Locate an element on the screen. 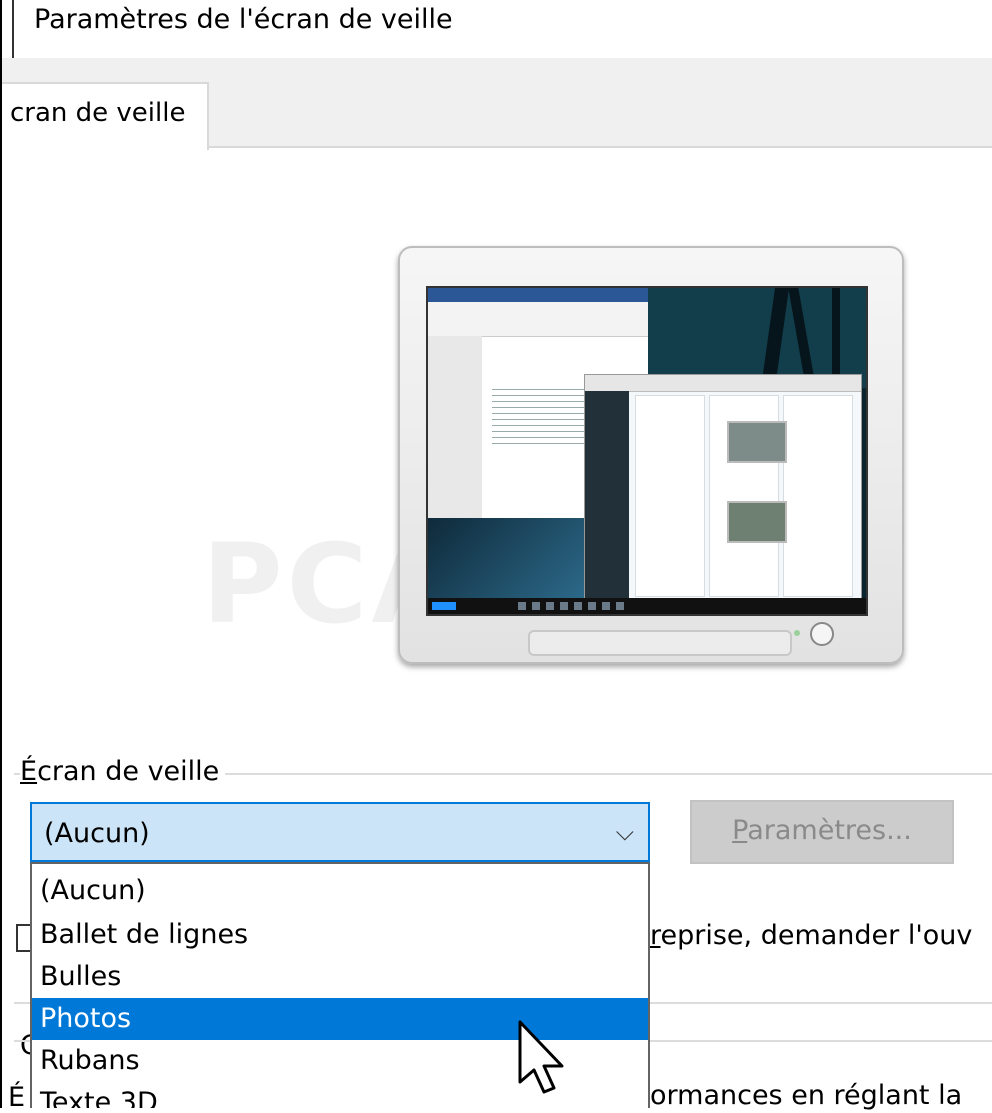 The width and height of the screenshot is (992, 1113). partial-text: É is located at coordinates (17, 1097).